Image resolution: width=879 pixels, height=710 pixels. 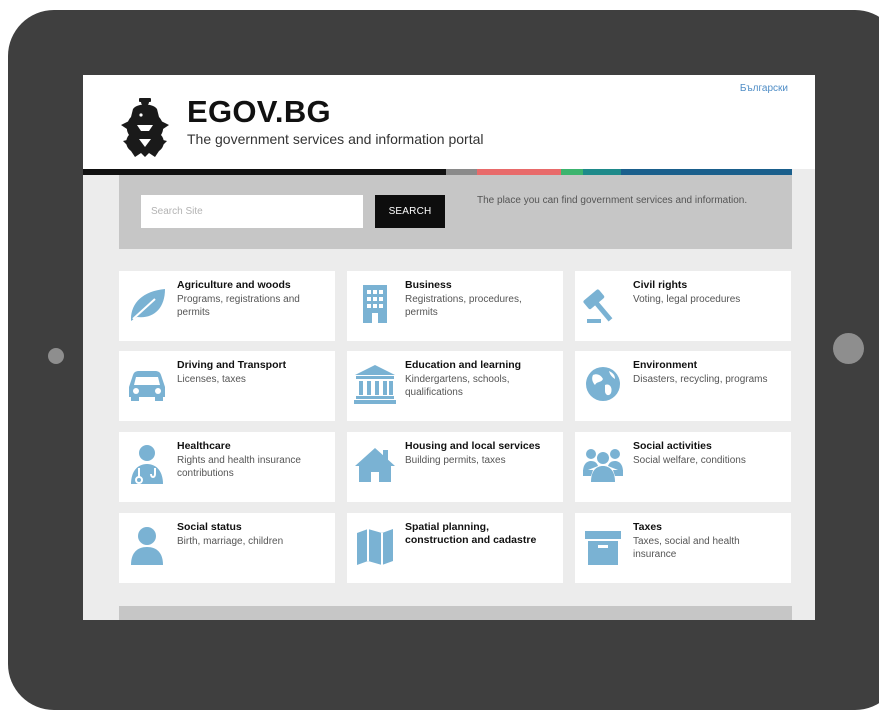 I want to click on category-description: Licenses, taxes, so click(x=211, y=379).